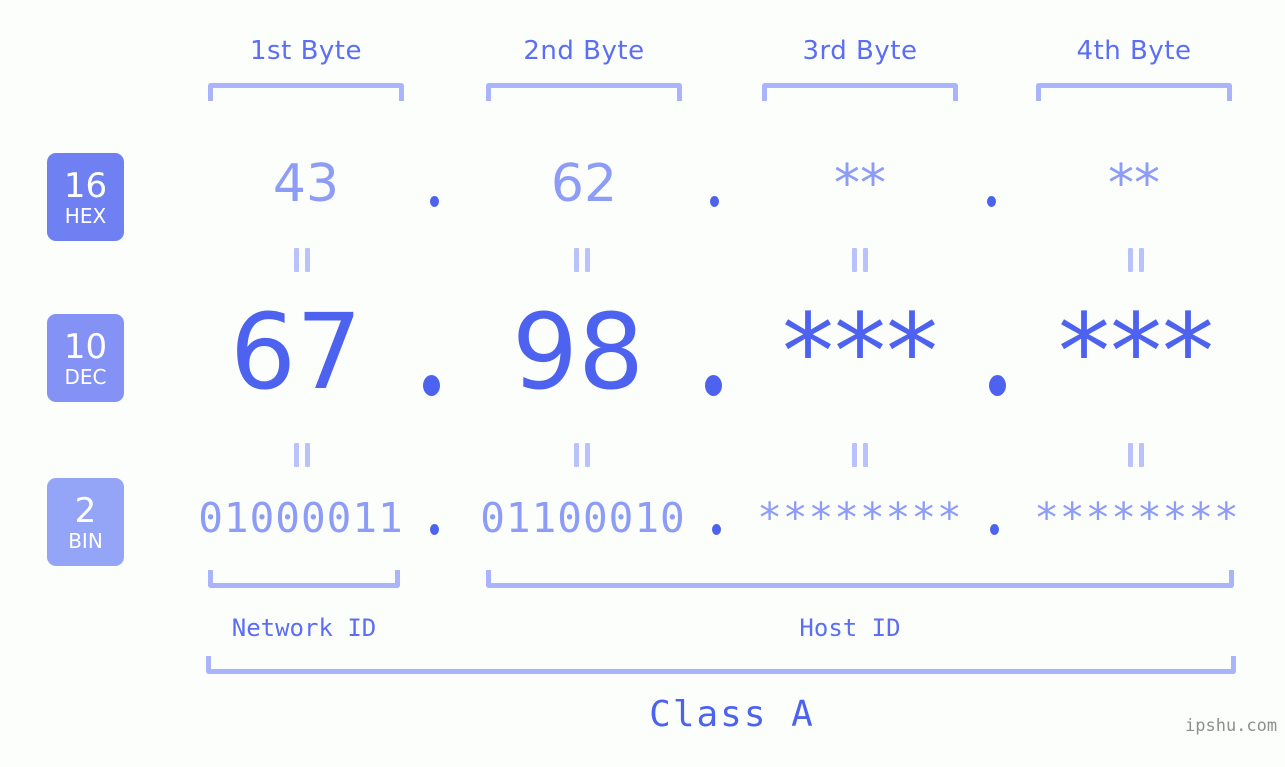 The width and height of the screenshot is (1285, 767). I want to click on byte-header-label-2: 2nd Byte, so click(584, 51).